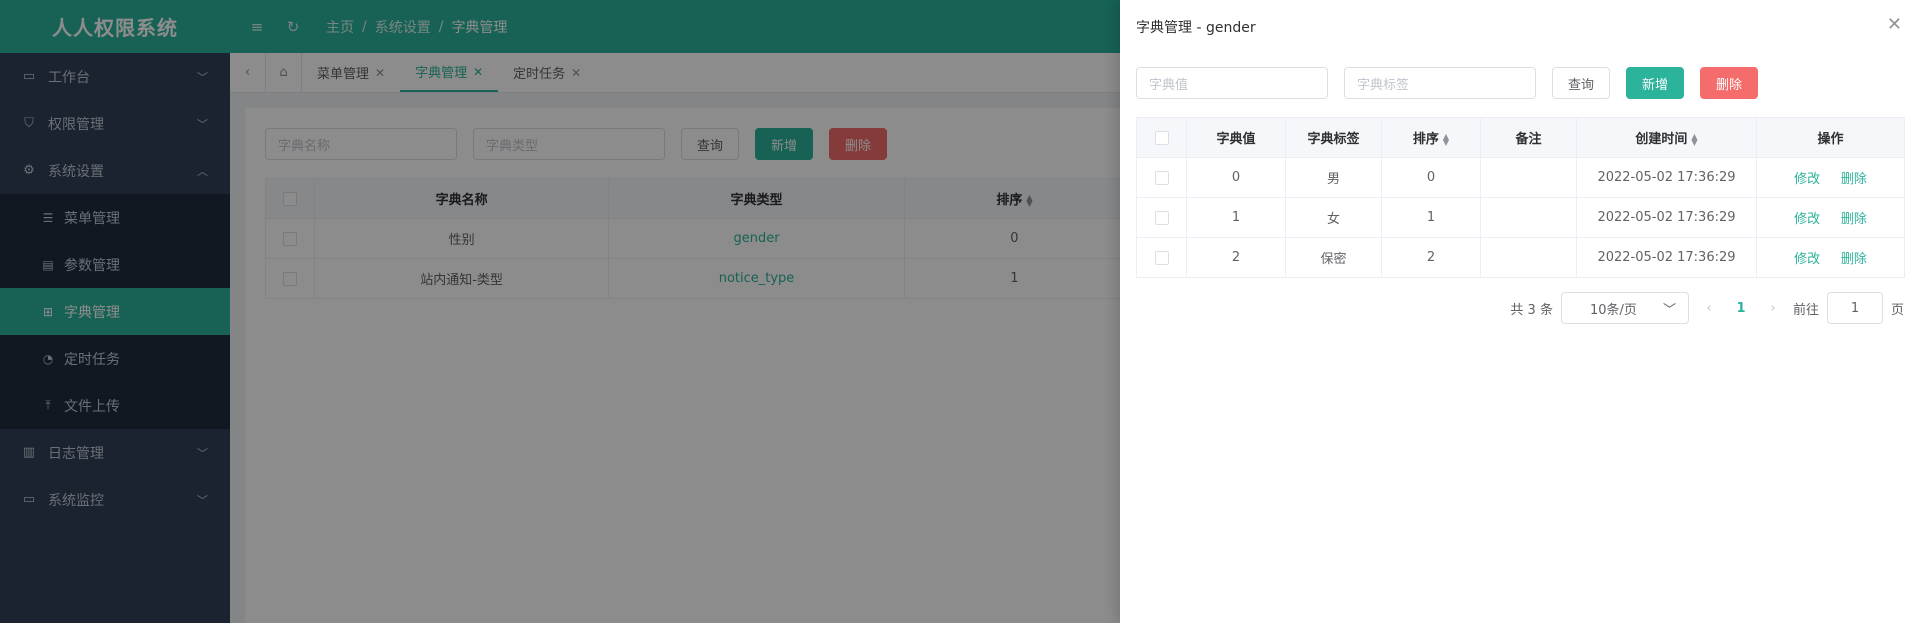  I want to click on page-unit-label: 页, so click(1897, 310).